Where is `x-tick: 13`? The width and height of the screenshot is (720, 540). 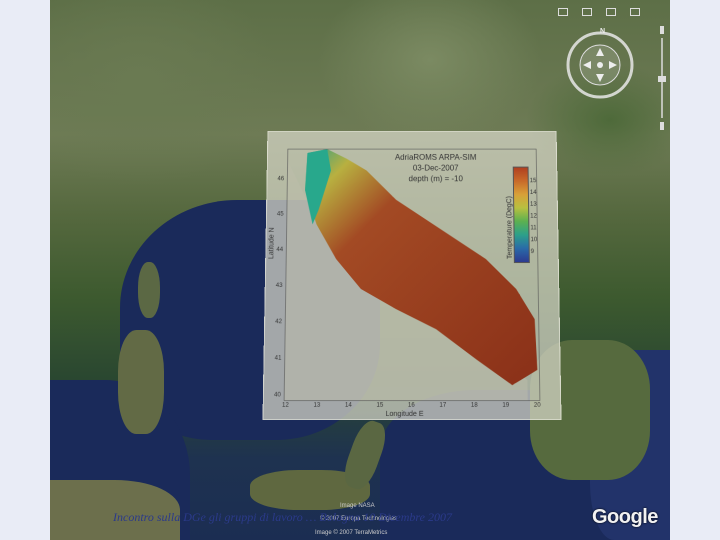
x-tick: 13 is located at coordinates (317, 405).